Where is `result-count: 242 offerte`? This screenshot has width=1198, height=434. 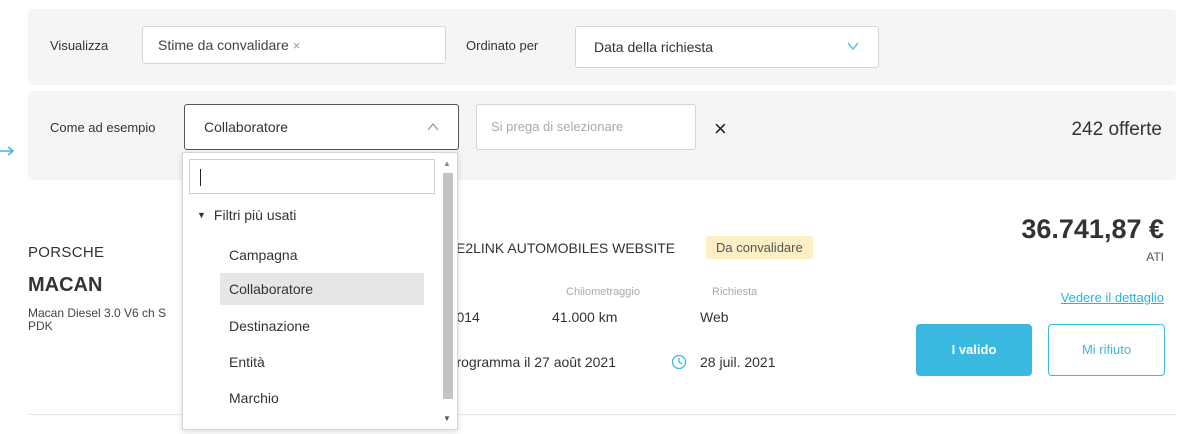 result-count: 242 offerte is located at coordinates (1116, 129).